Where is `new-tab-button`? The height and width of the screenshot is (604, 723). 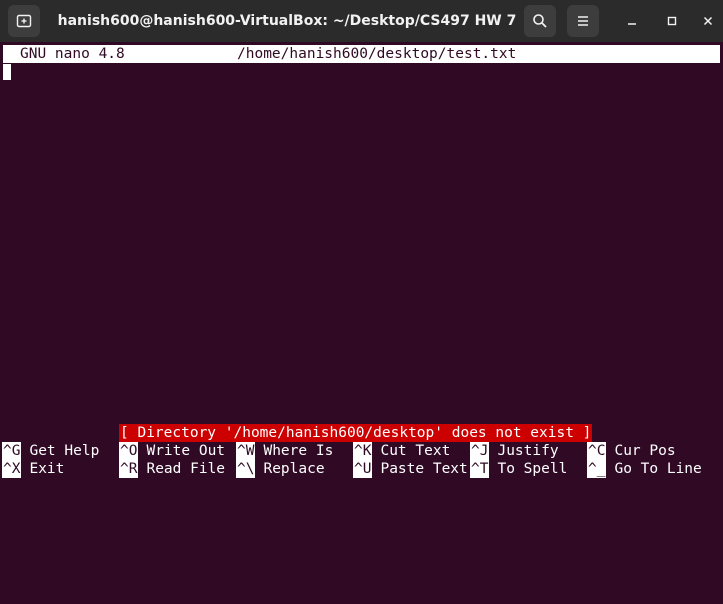
new-tab-button is located at coordinates (24, 21).